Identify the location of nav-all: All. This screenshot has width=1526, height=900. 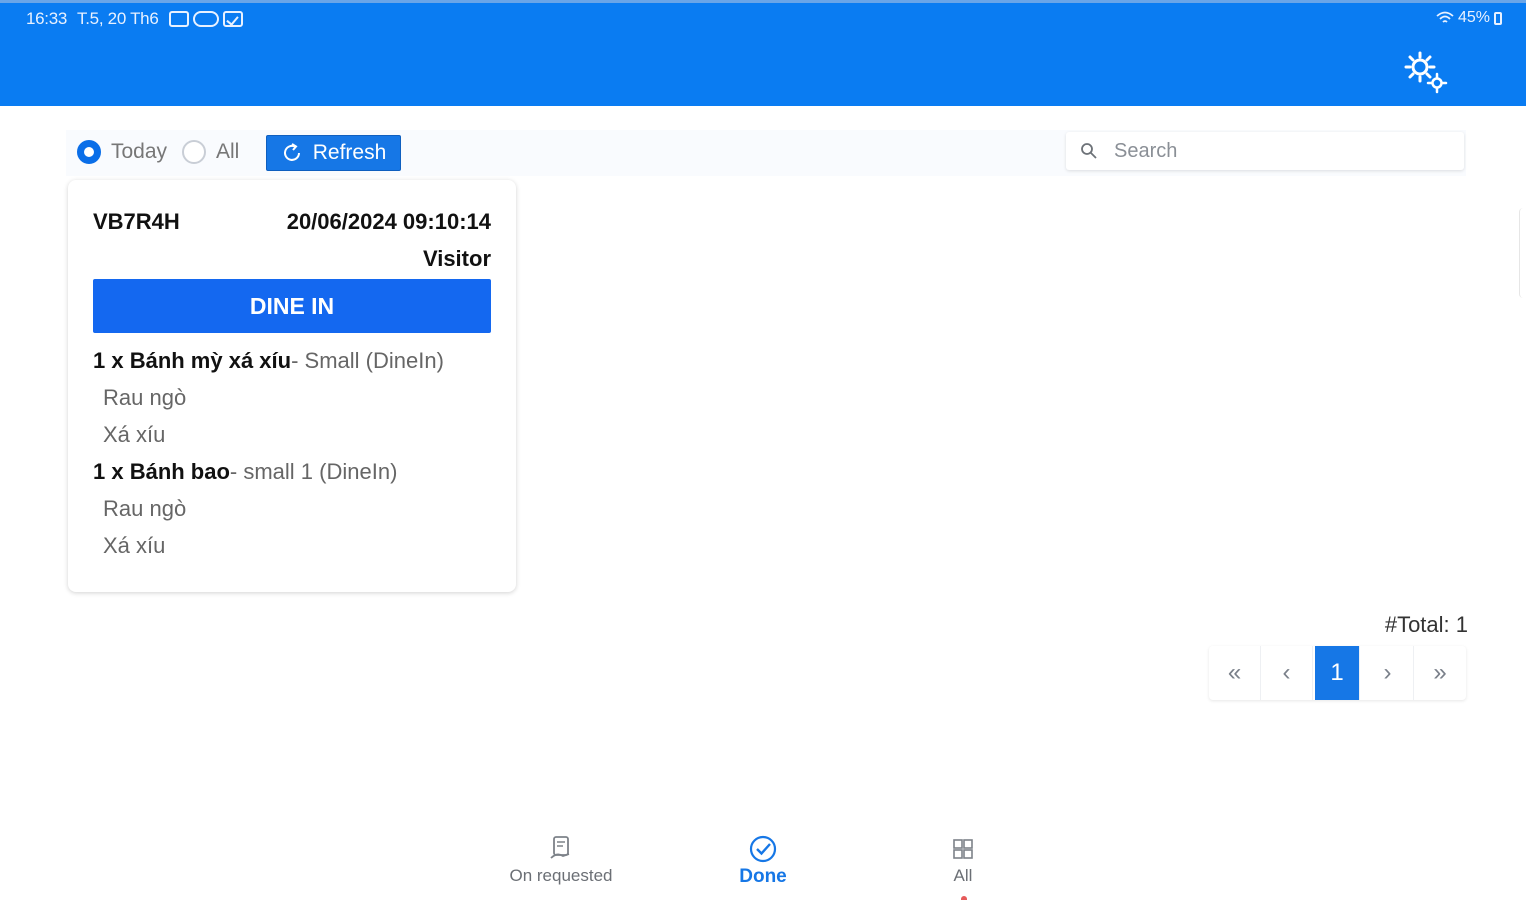
(963, 860).